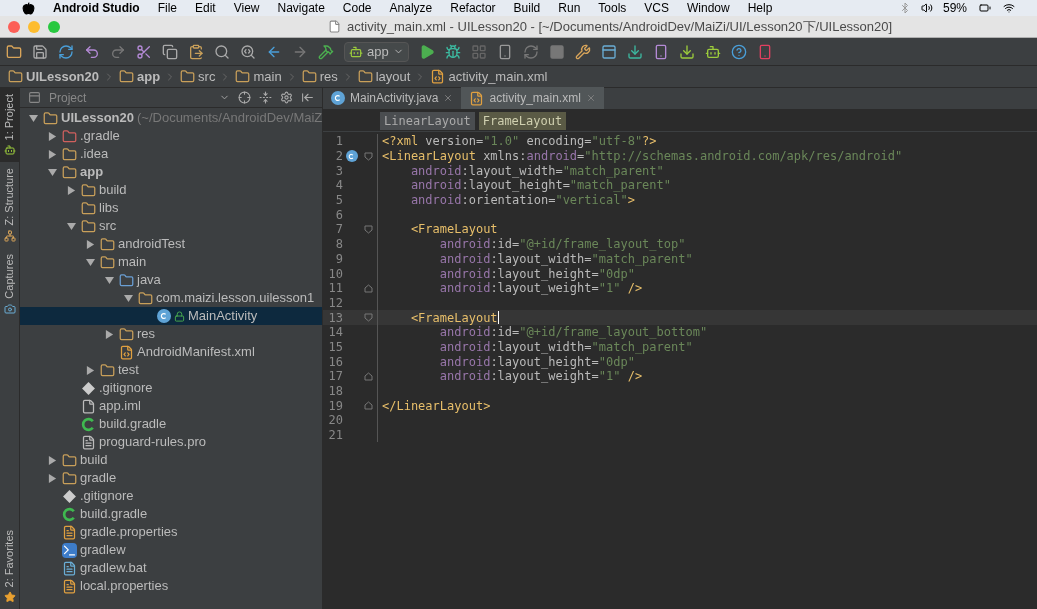  Describe the element at coordinates (171, 244) in the screenshot. I see `tree-item: androidTest` at that location.